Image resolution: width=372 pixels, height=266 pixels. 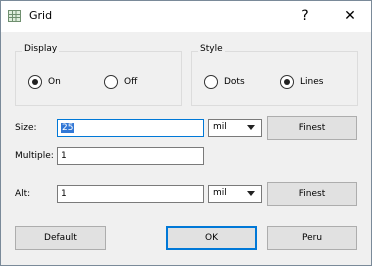 What do you see at coordinates (98, 75) in the screenshot?
I see `display-group: Display On Off` at bounding box center [98, 75].